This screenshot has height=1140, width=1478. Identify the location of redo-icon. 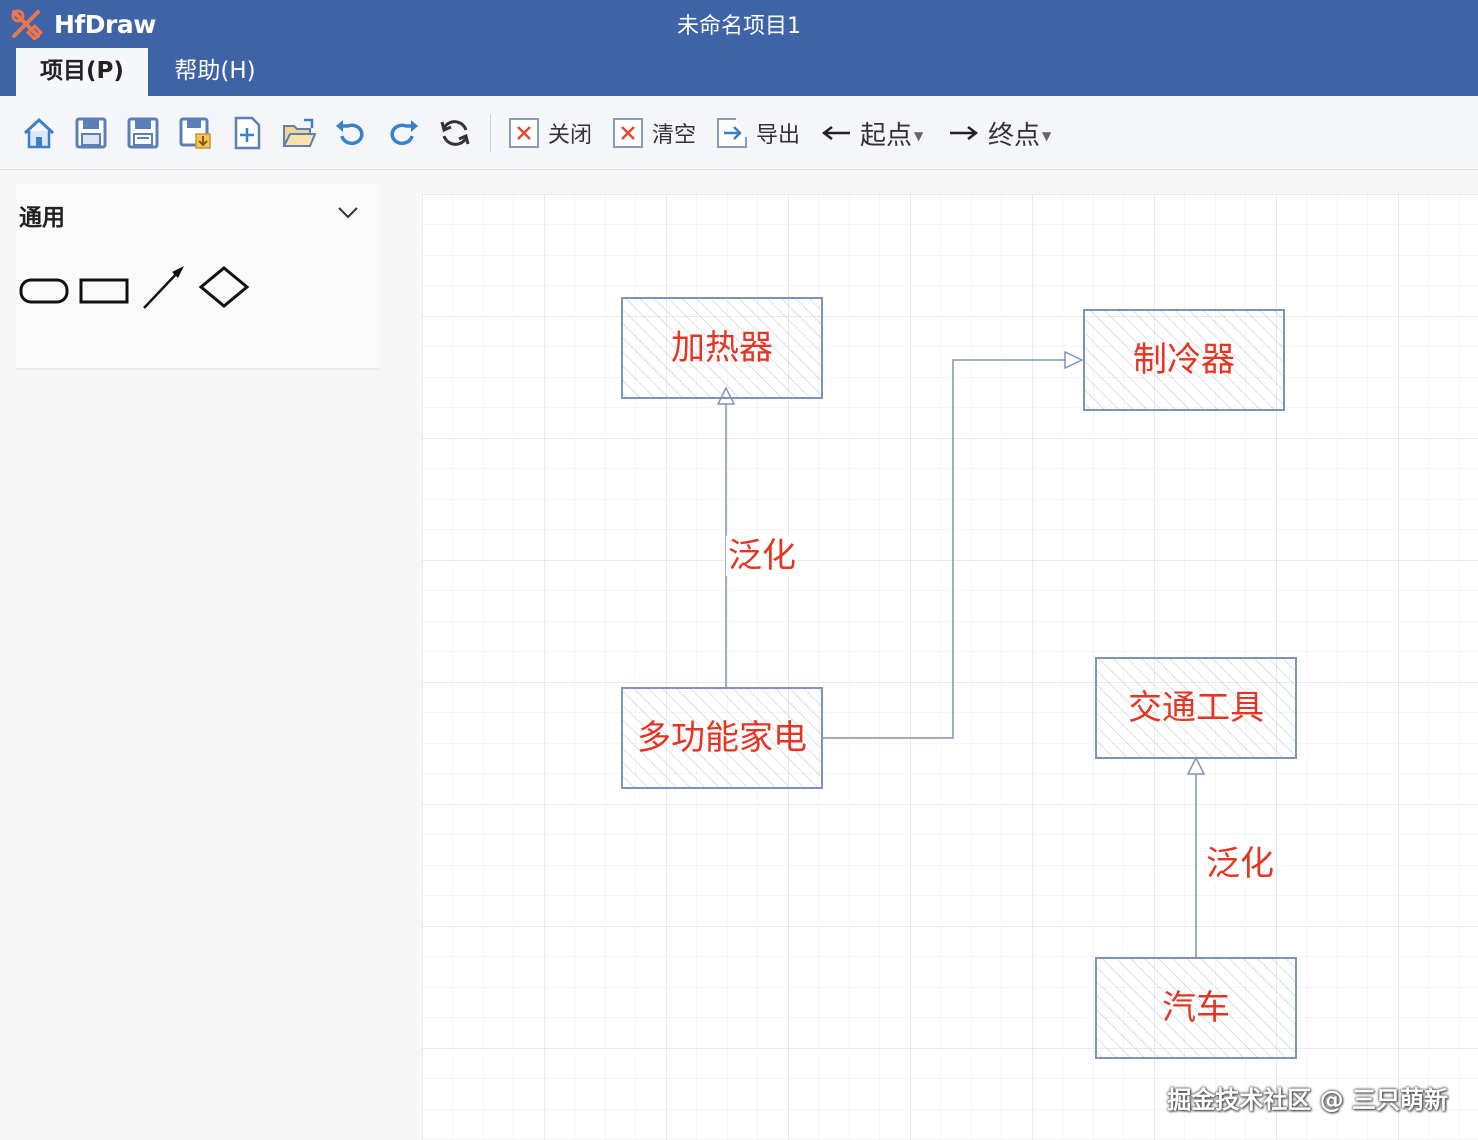
(403, 133).